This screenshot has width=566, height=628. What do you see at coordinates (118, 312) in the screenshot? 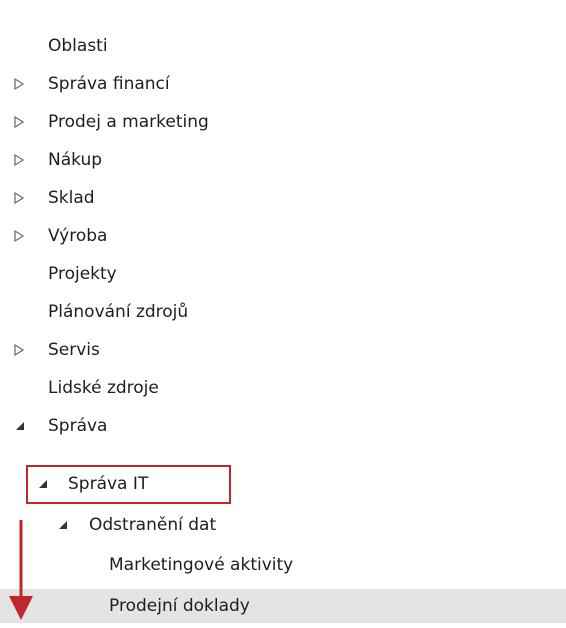
I see `tree-item-label: Plánování zdrojů` at bounding box center [118, 312].